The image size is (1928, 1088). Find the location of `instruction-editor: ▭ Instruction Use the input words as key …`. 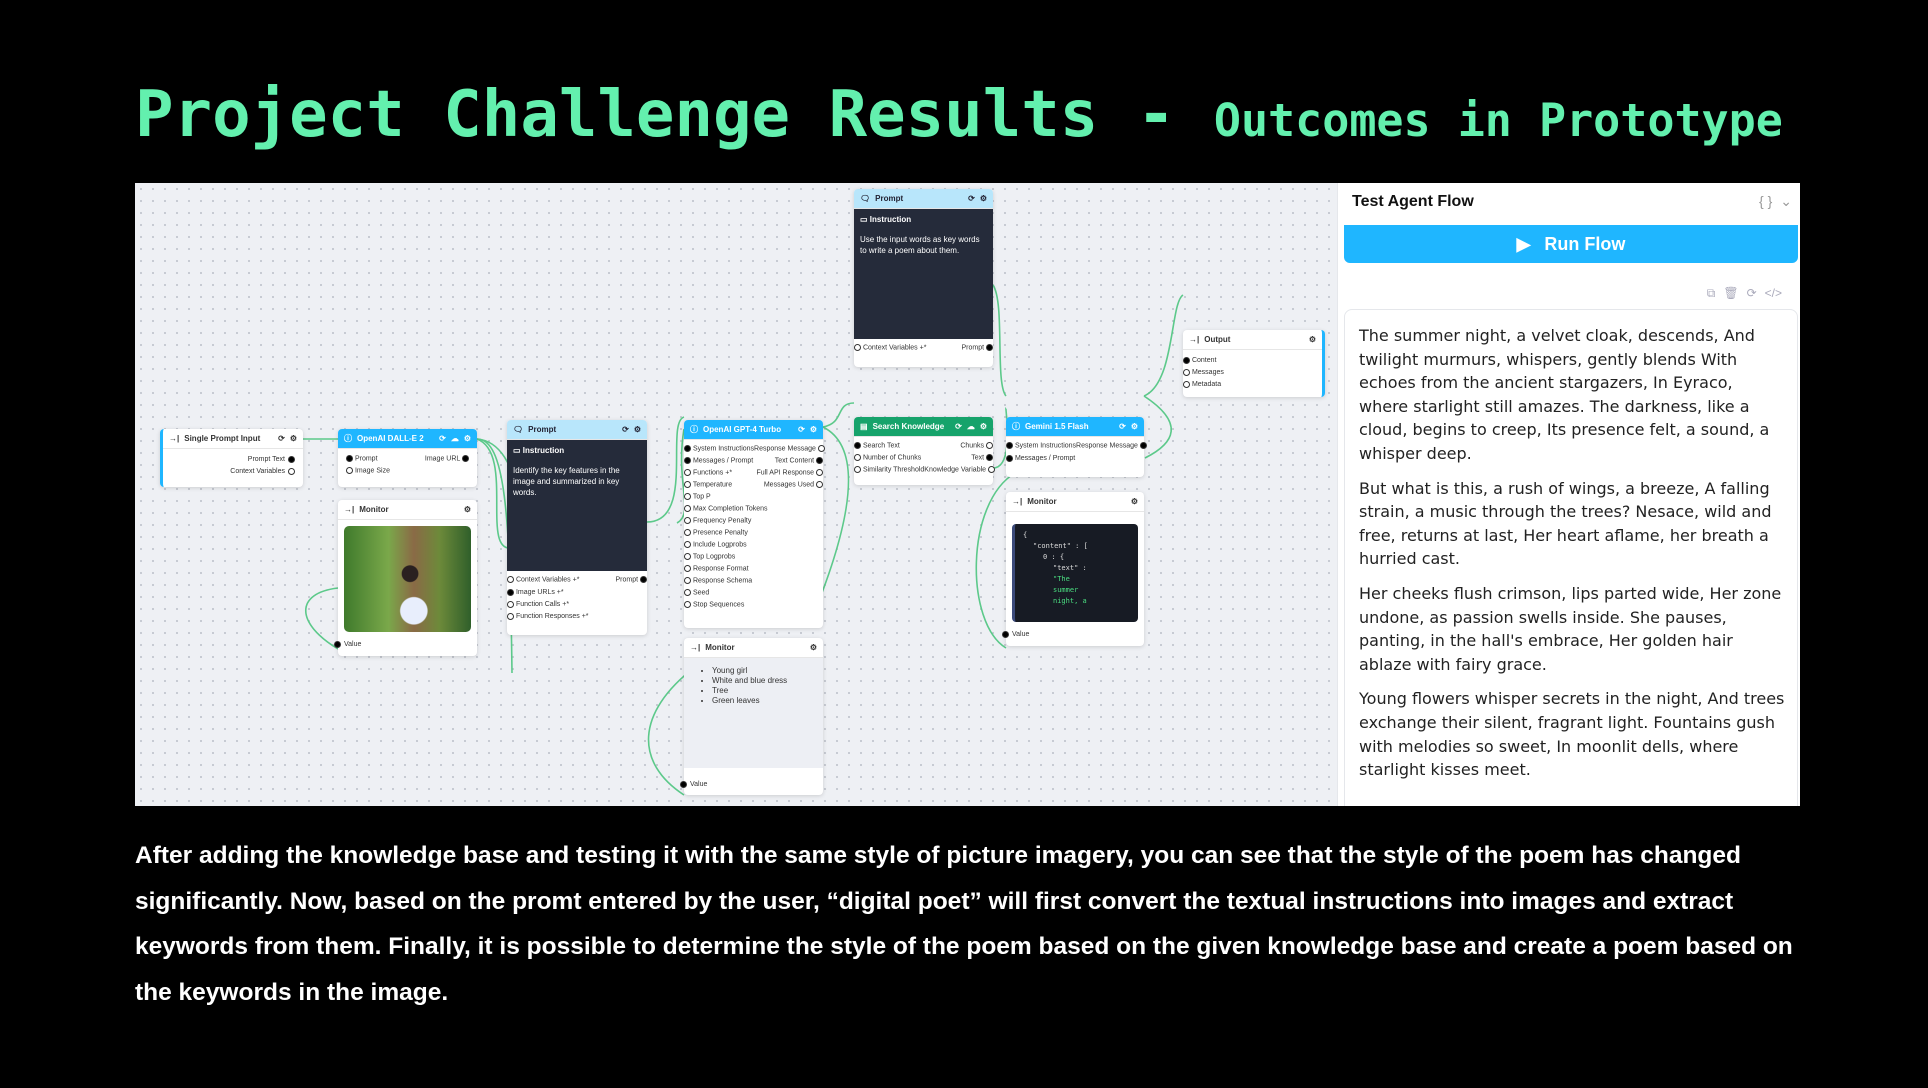

instruction-editor: ▭ Instruction Use the input words as key … is located at coordinates (923, 274).